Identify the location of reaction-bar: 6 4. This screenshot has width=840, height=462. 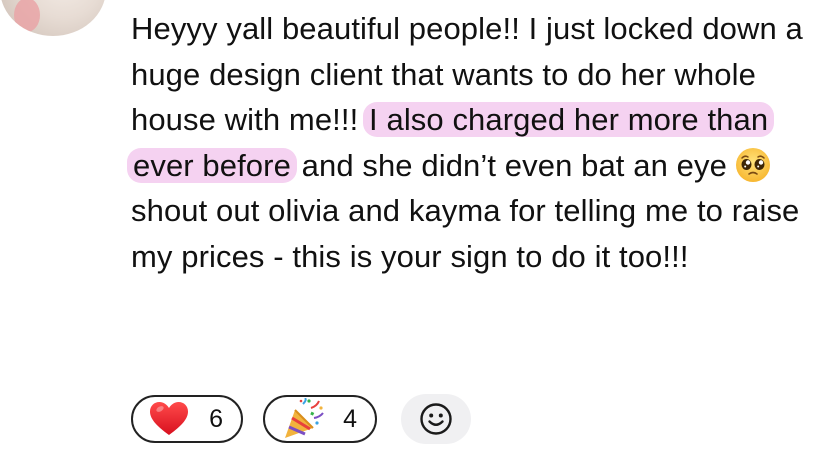
(301, 419).